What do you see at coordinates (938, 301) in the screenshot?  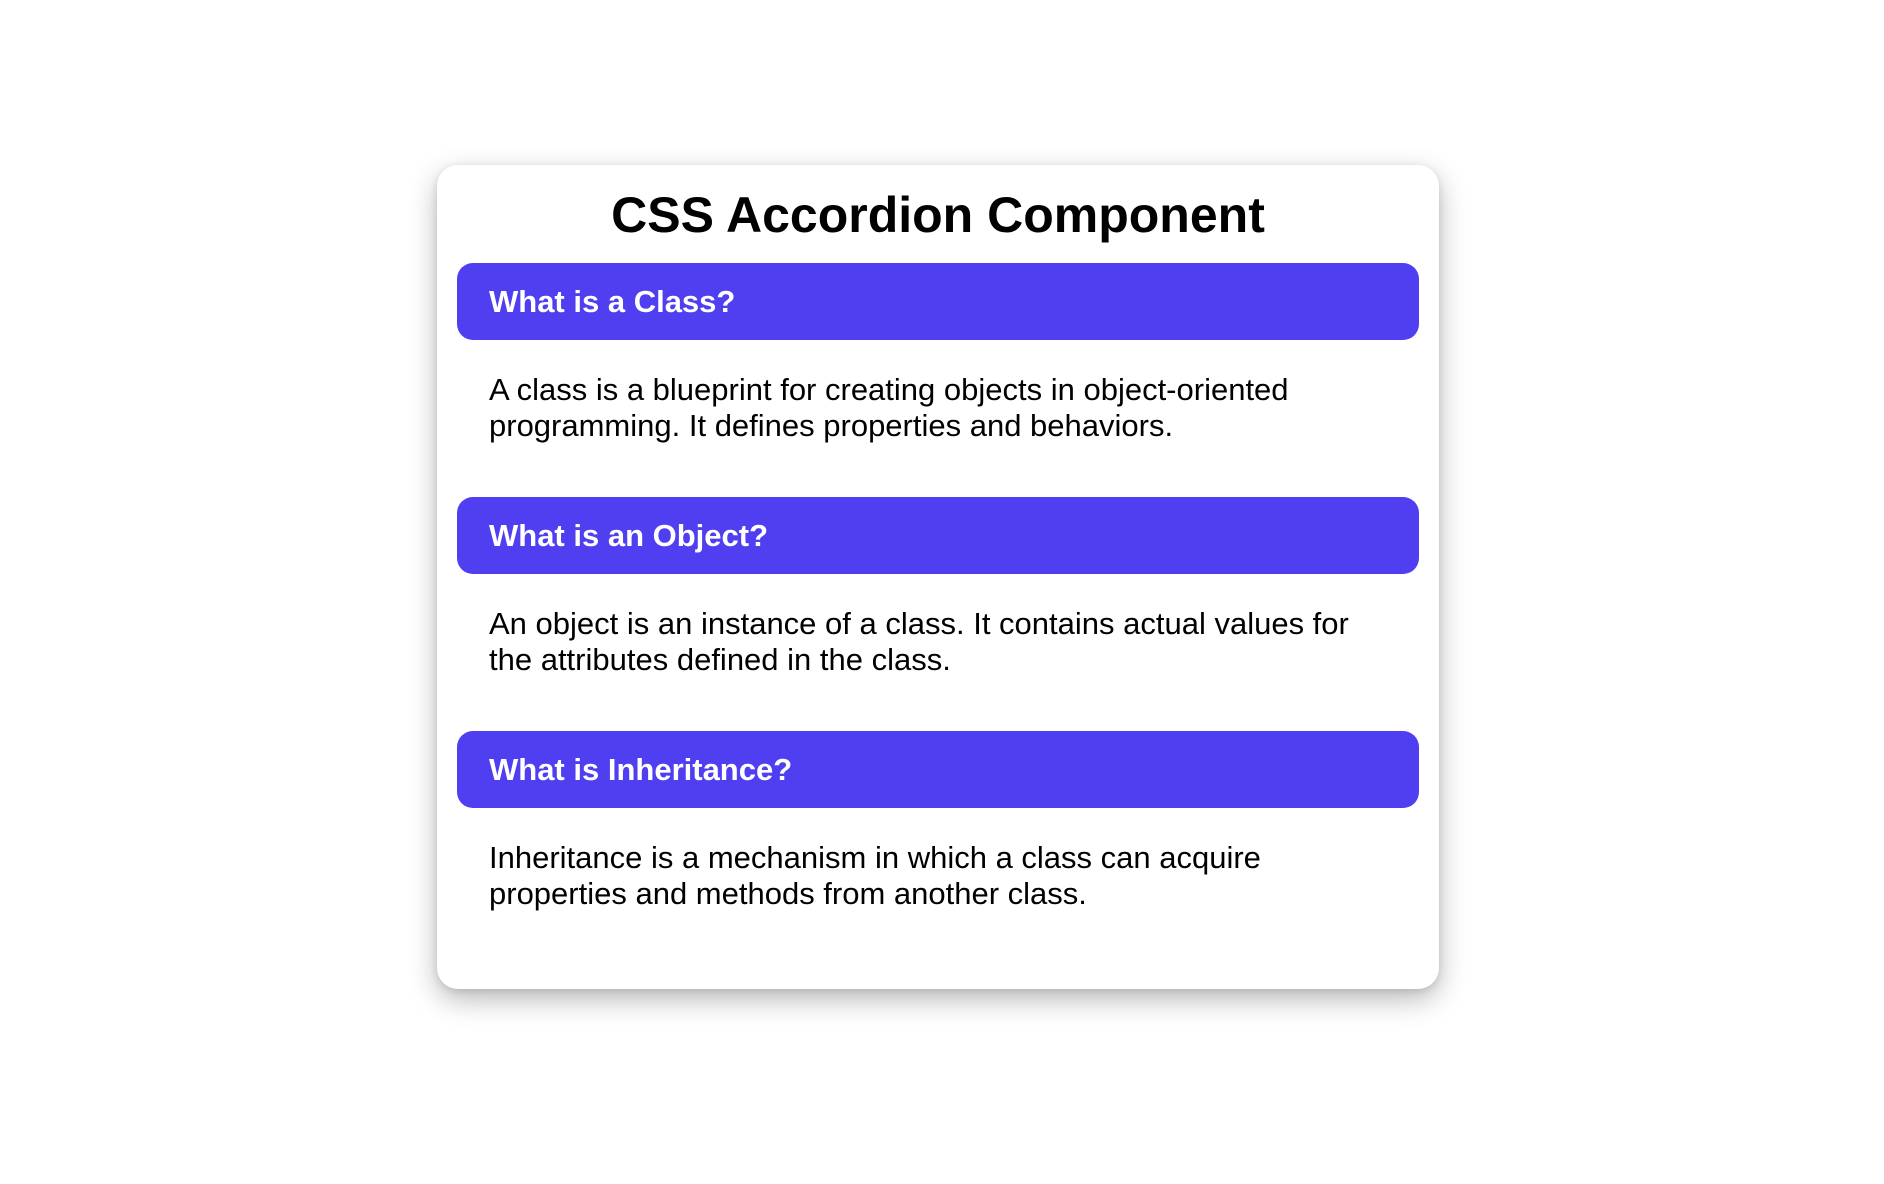 I see `accordion-header-class: What is a Class?` at bounding box center [938, 301].